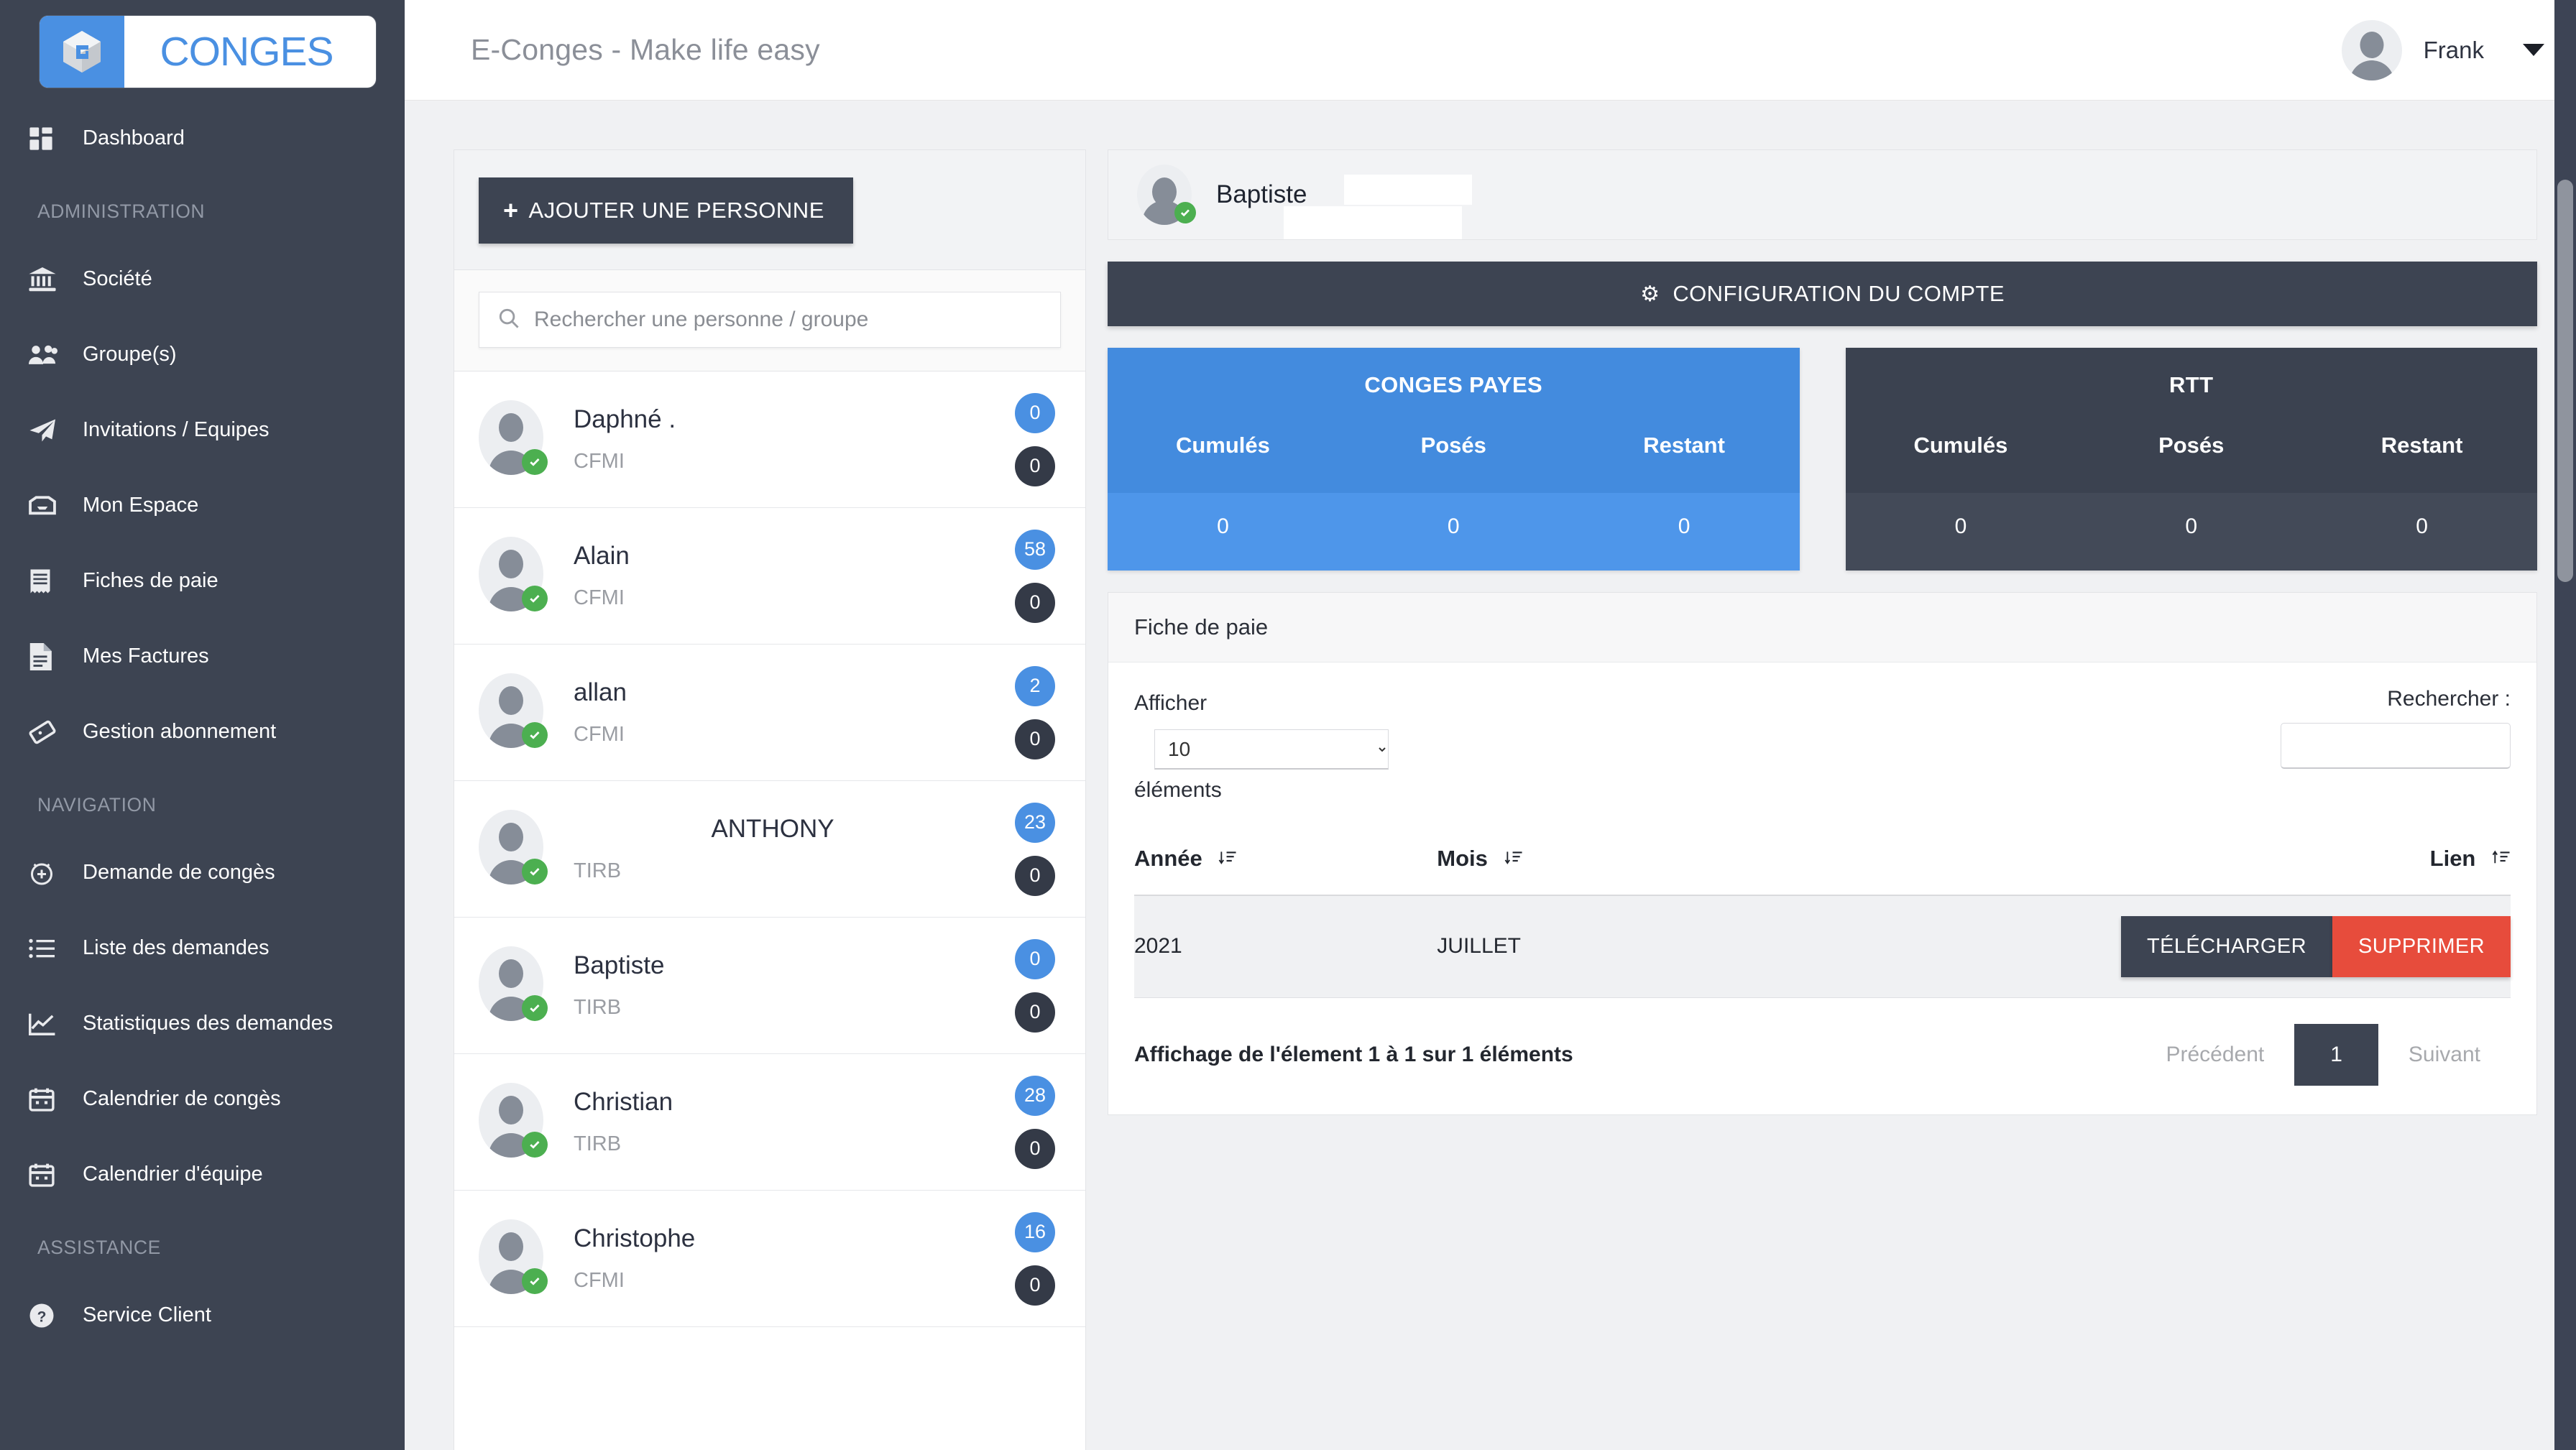 The width and height of the screenshot is (2576, 1450). Describe the element at coordinates (2533, 50) in the screenshot. I see `chevron-down-icon` at that location.